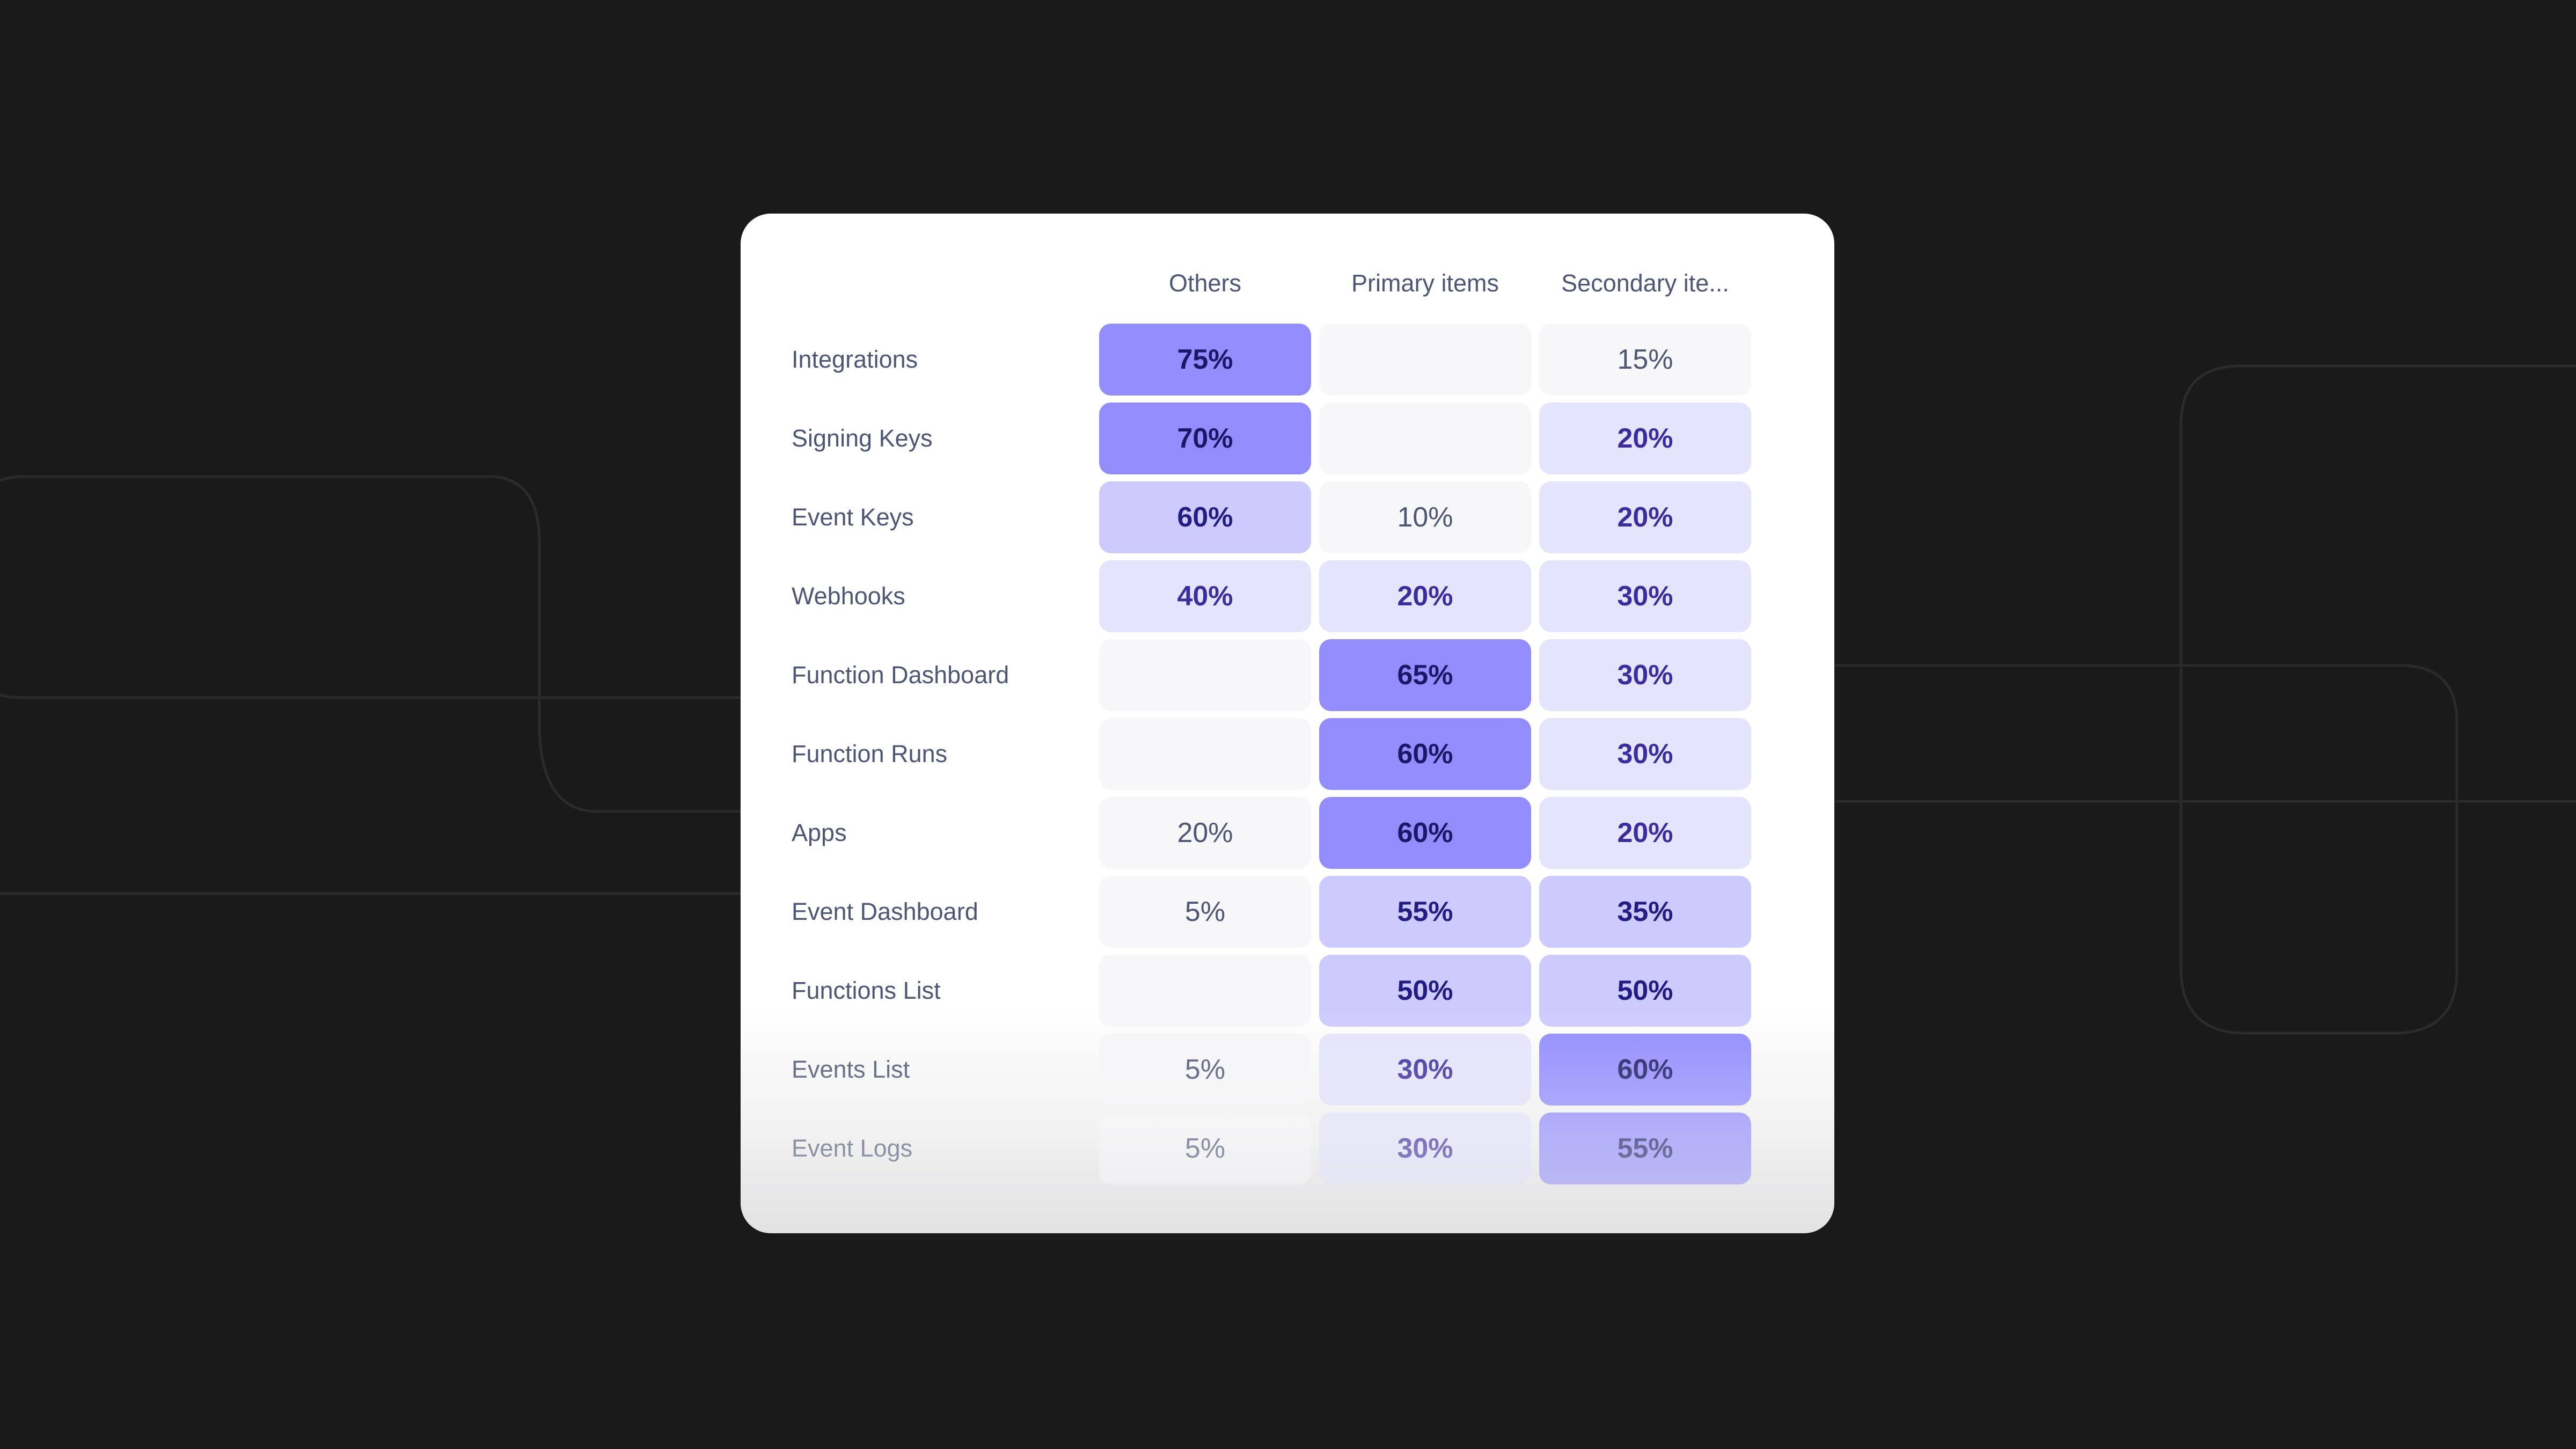 Image resolution: width=2576 pixels, height=1449 pixels. I want to click on row-label: Integrations, so click(855, 359).